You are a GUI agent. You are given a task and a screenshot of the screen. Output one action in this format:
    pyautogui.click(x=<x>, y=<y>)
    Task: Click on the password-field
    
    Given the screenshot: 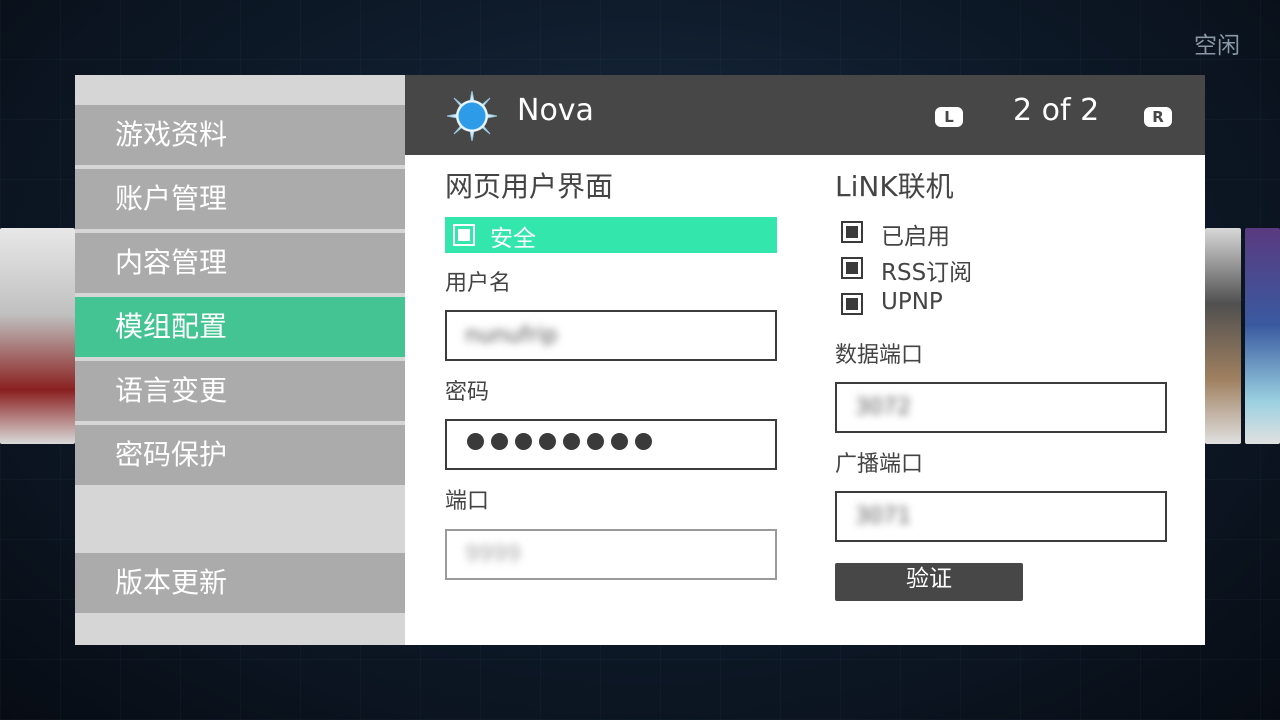 What is the action you would take?
    pyautogui.click(x=611, y=444)
    